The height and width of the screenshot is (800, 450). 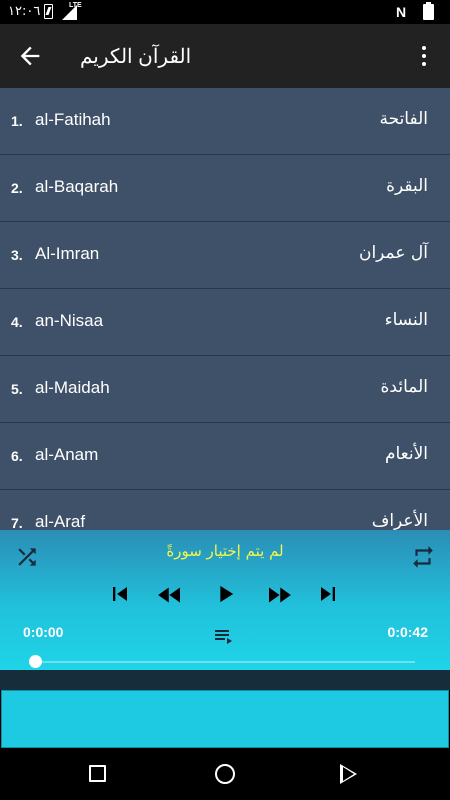 I want to click on battery-icon, so click(x=428, y=11).